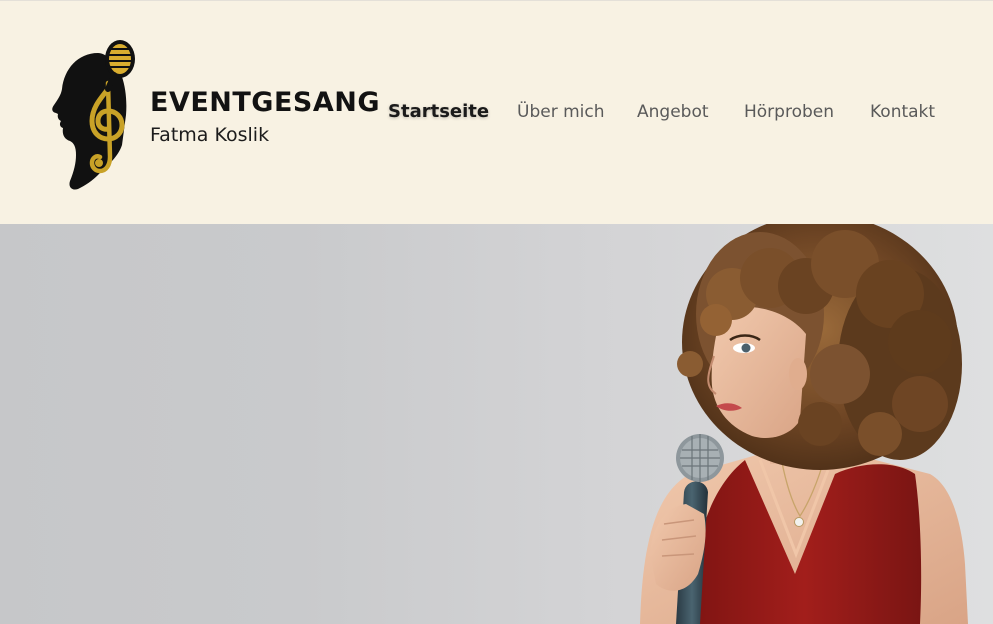  What do you see at coordinates (265, 102) in the screenshot?
I see `brand-title: EVENTGESANG` at bounding box center [265, 102].